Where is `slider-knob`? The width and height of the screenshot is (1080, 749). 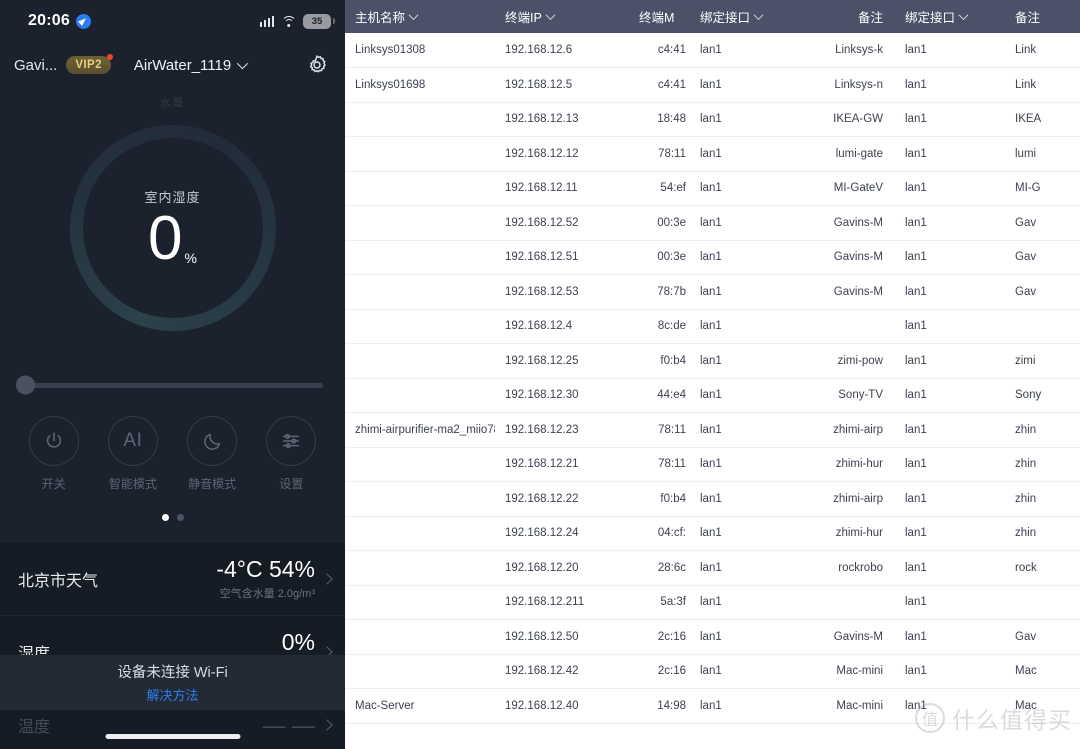 slider-knob is located at coordinates (25, 385).